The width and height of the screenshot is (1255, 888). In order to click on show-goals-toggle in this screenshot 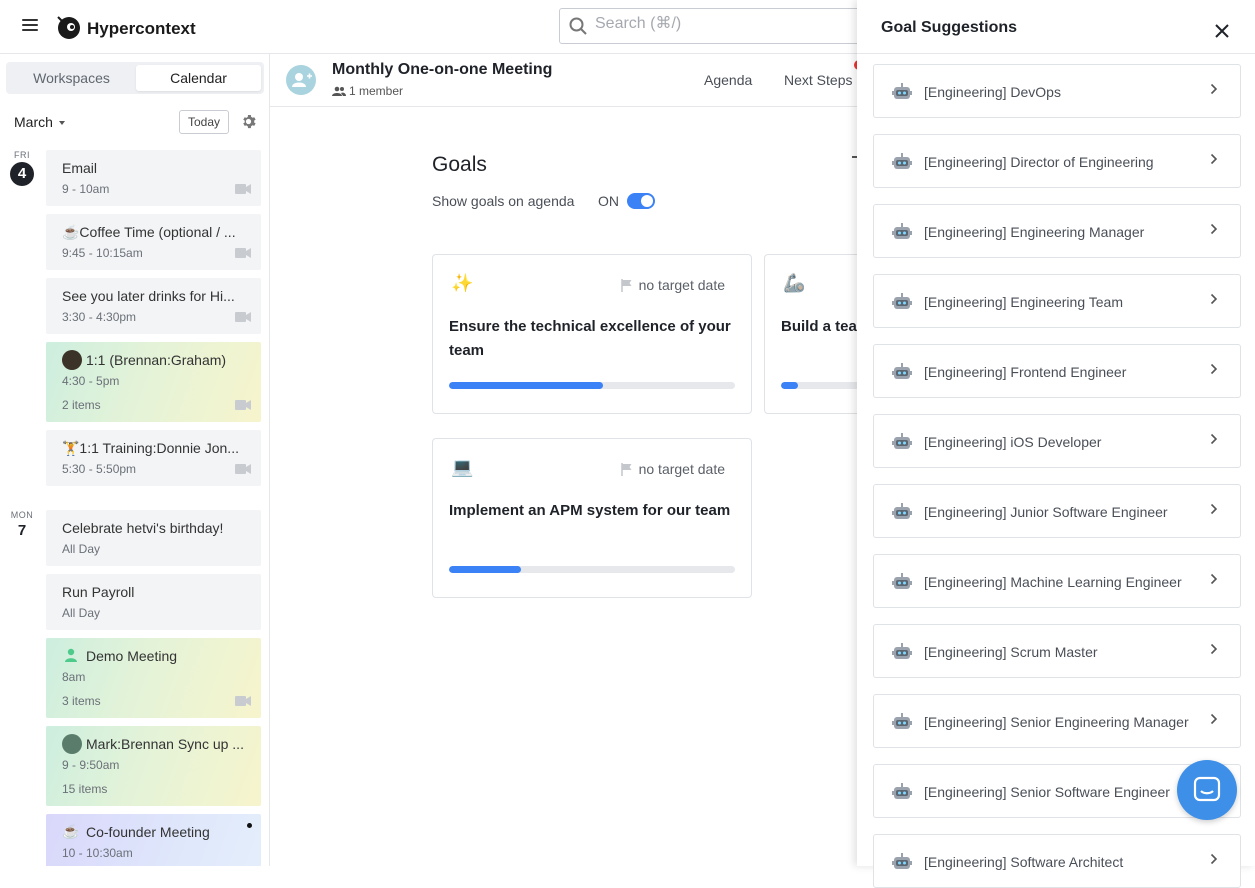, I will do `click(641, 201)`.